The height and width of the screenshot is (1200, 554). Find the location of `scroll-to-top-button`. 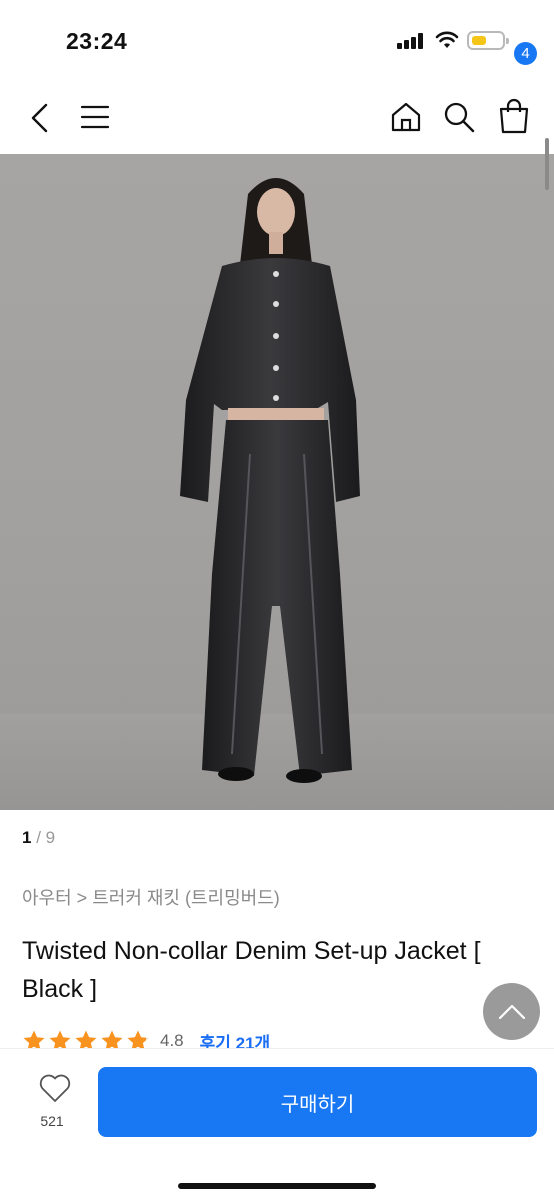

scroll-to-top-button is located at coordinates (511, 1011).